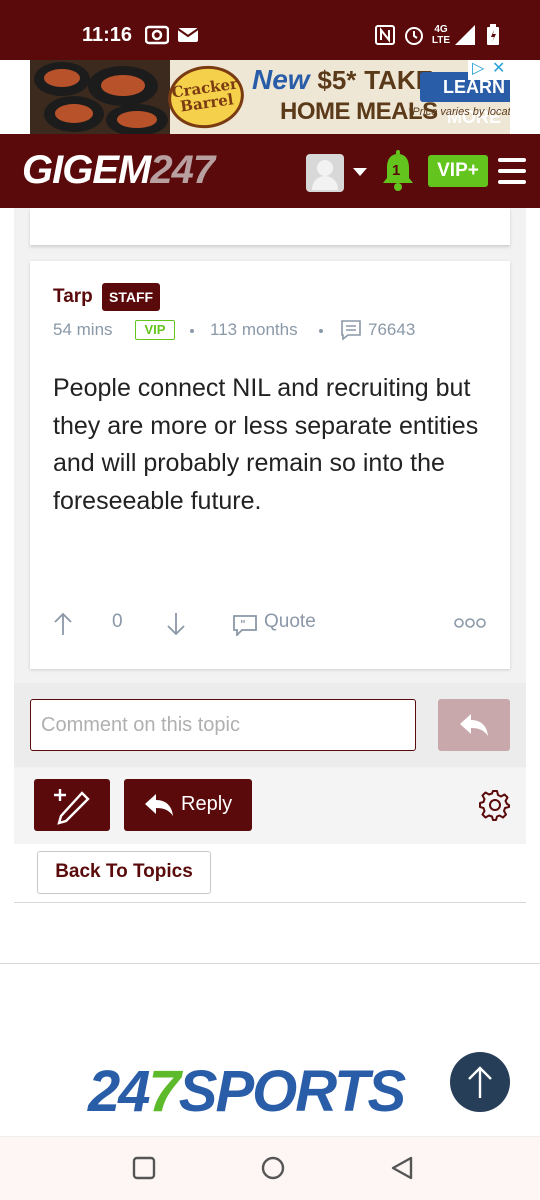 The image size is (540, 1200). Describe the element at coordinates (254, 329) in the screenshot. I see `member-tenure: 113 months` at that location.